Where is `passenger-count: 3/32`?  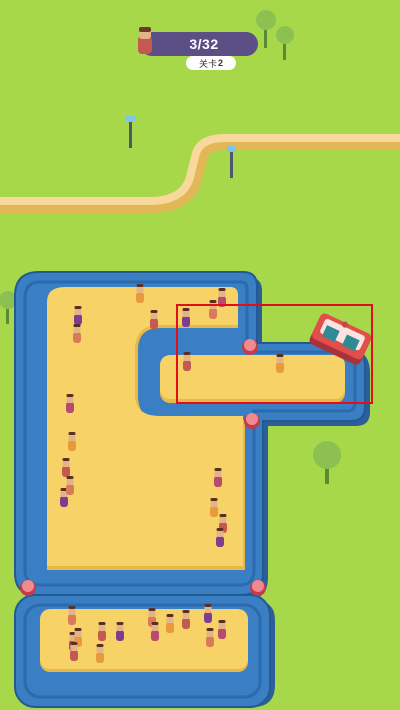 passenger-count: 3/32 is located at coordinates (204, 44).